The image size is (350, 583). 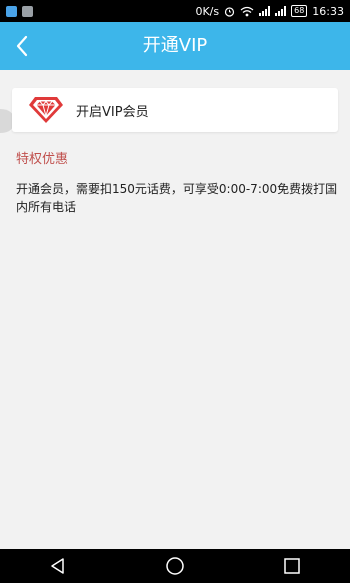 I want to click on open-vip-item: 开启VIP会员, so click(x=175, y=110).